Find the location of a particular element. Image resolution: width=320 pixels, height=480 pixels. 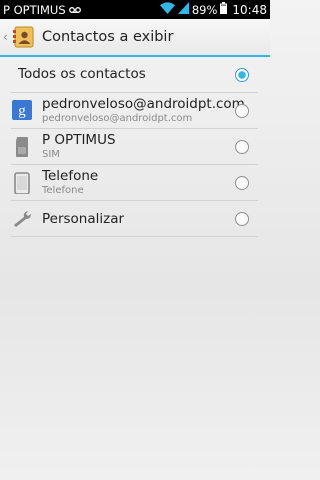

google-icon: g is located at coordinates (22, 111).